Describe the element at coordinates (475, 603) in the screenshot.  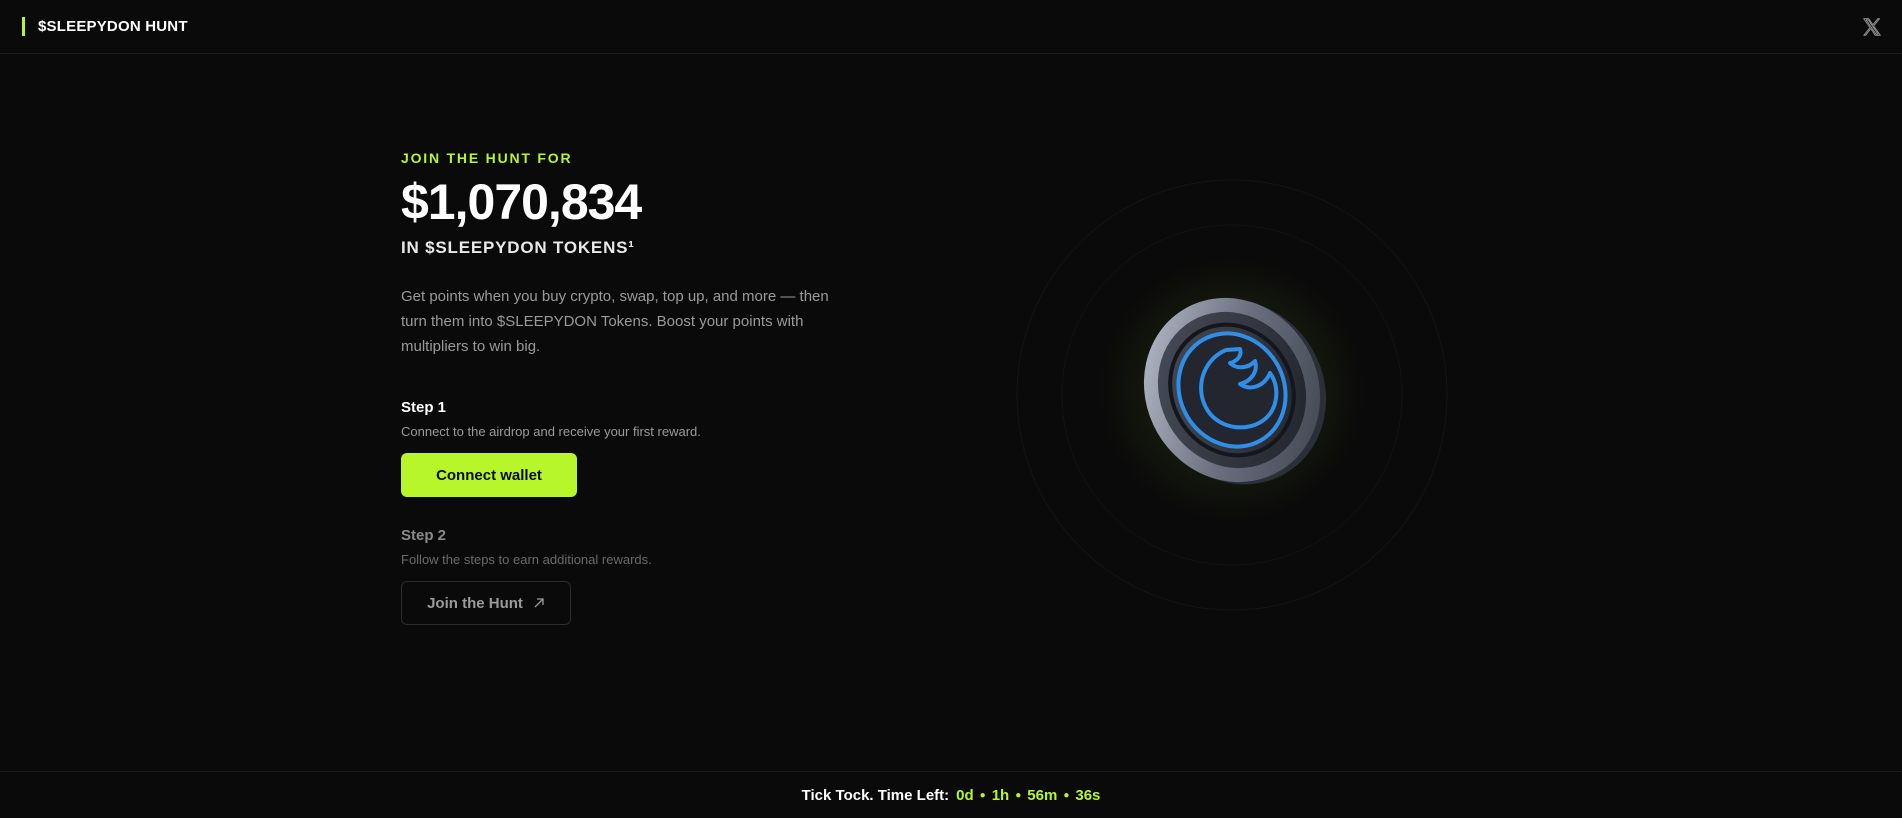
I see `join-hunt-label: Join the Hunt` at that location.